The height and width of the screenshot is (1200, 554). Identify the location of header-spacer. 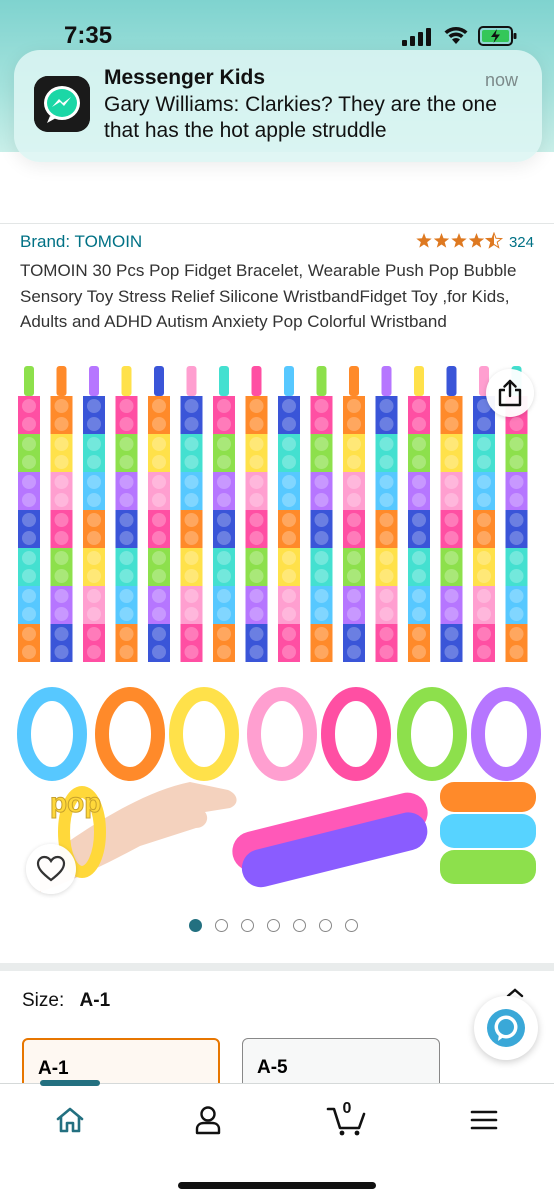
(277, 188).